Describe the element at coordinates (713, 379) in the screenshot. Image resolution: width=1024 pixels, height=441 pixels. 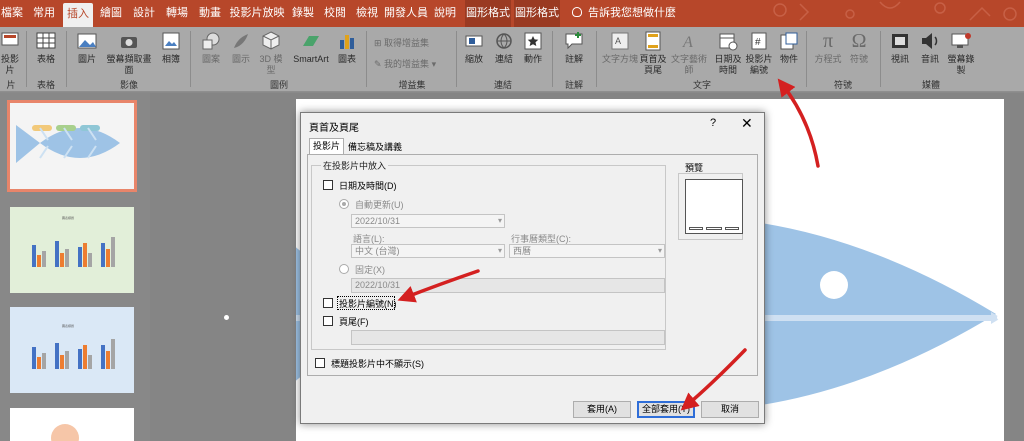
I see `arrow-to-apply-all-button` at that location.